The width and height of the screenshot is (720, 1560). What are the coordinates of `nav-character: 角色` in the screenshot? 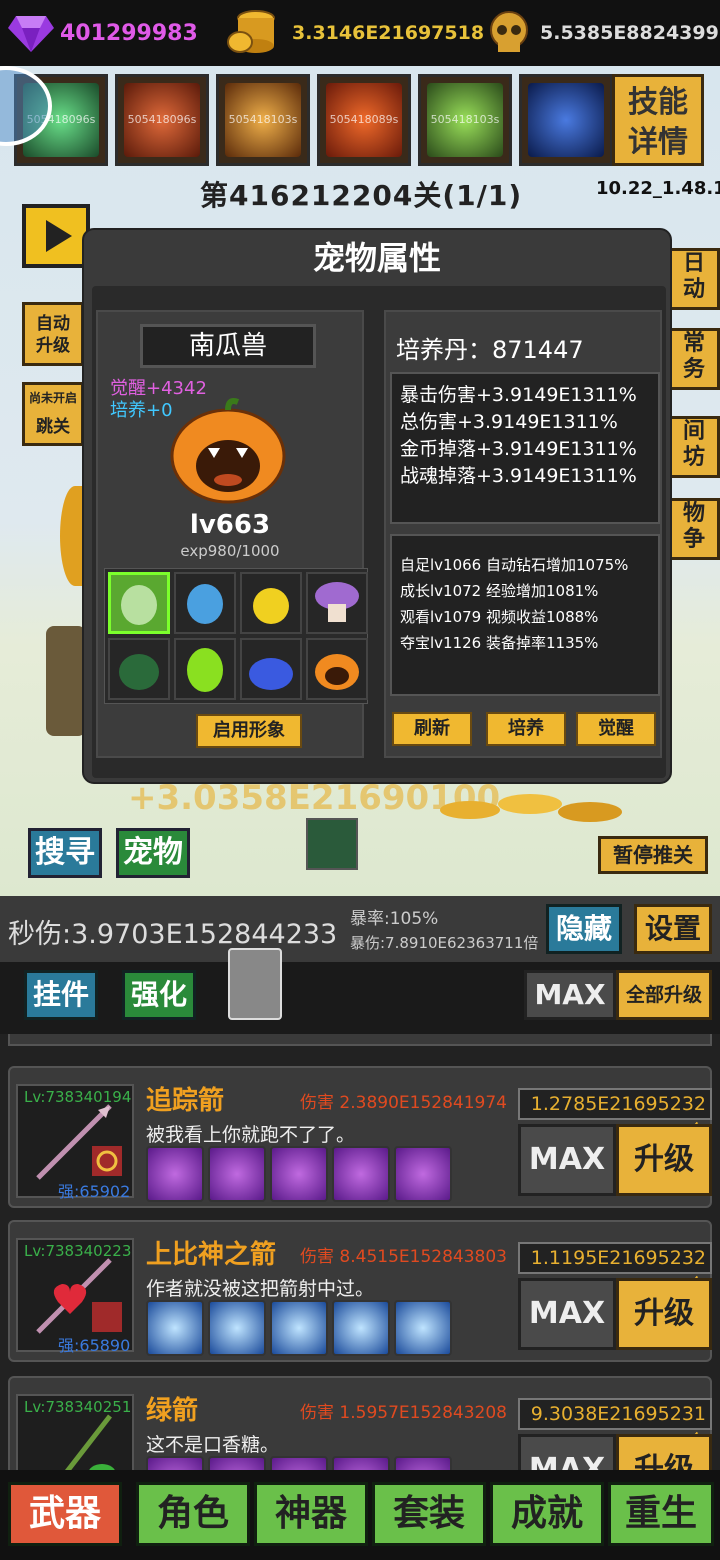 It's located at (193, 1514).